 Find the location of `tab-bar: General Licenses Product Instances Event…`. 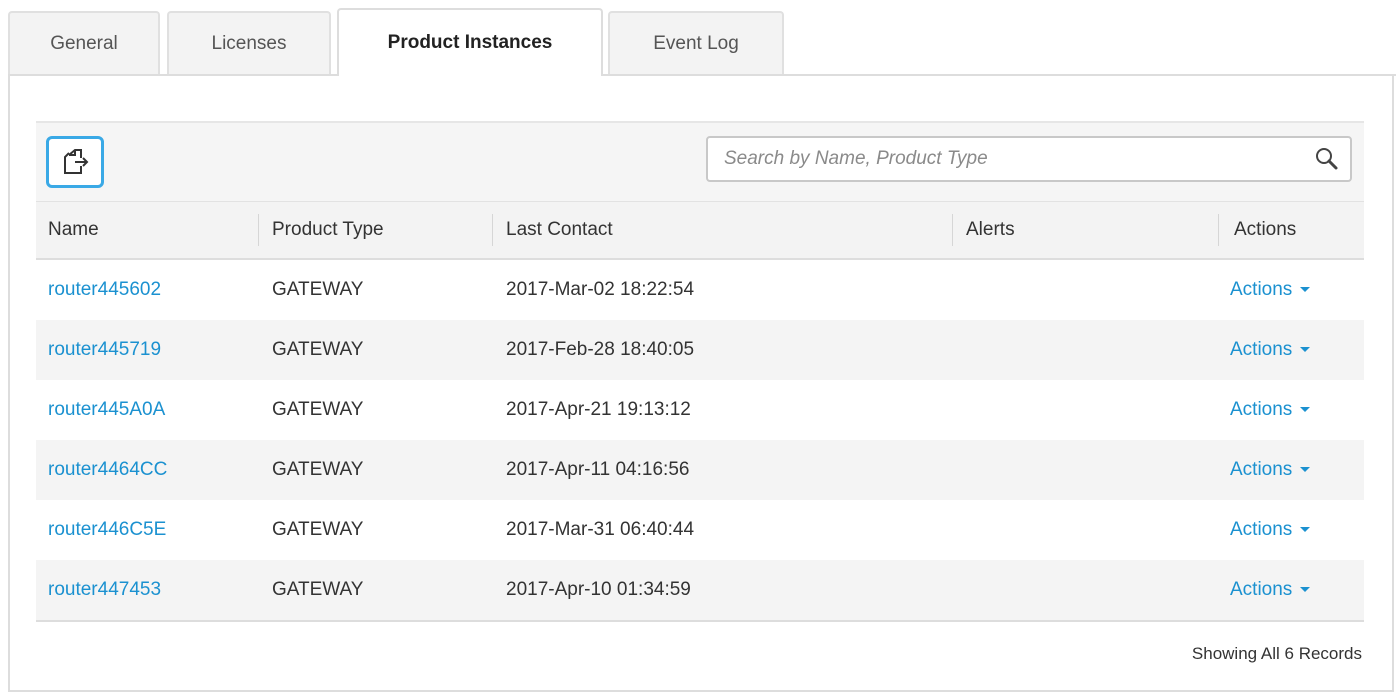

tab-bar: General Licenses Product Instances Event… is located at coordinates (698, 38).